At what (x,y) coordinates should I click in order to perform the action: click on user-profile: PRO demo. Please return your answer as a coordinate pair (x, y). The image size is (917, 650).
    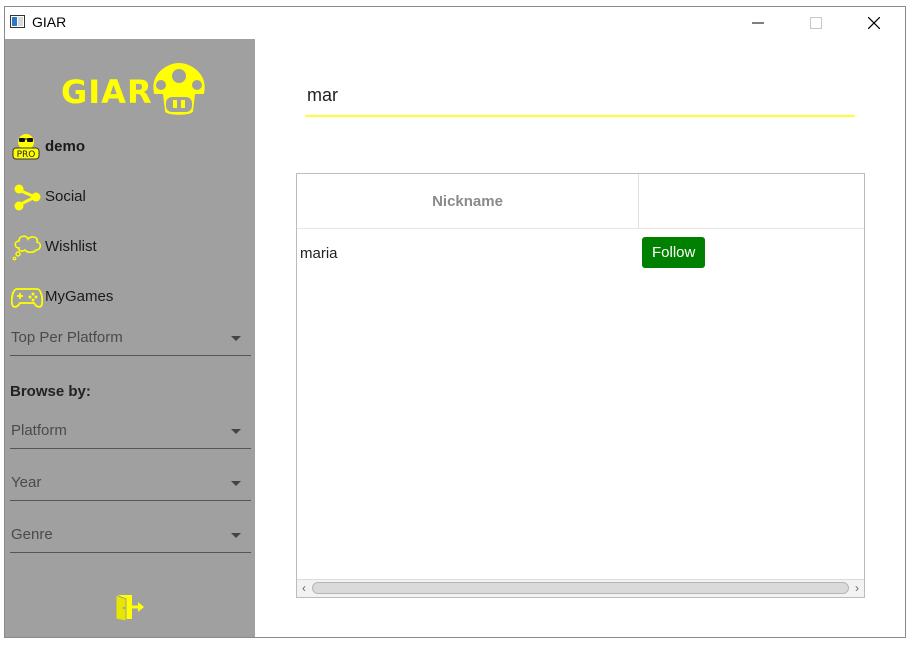
    Looking at the image, I should click on (48, 146).